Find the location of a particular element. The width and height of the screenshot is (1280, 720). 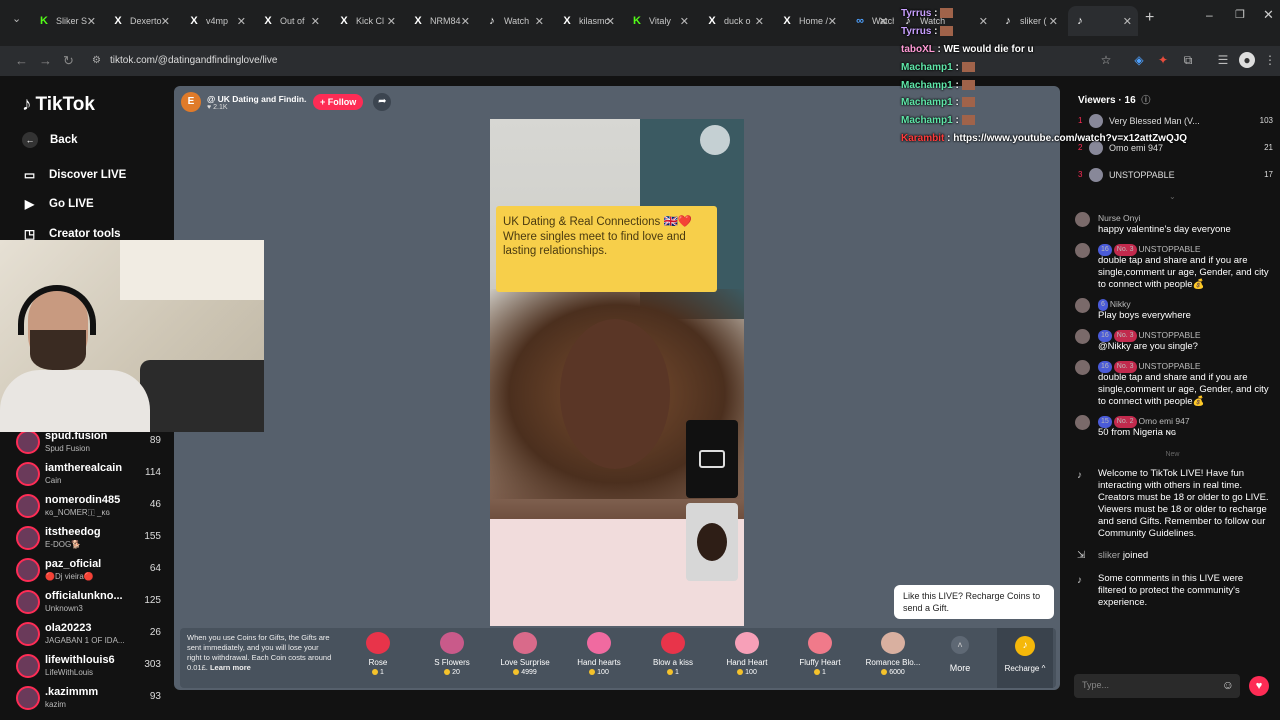

tab-label: Out of is located at coordinates (292, 21).